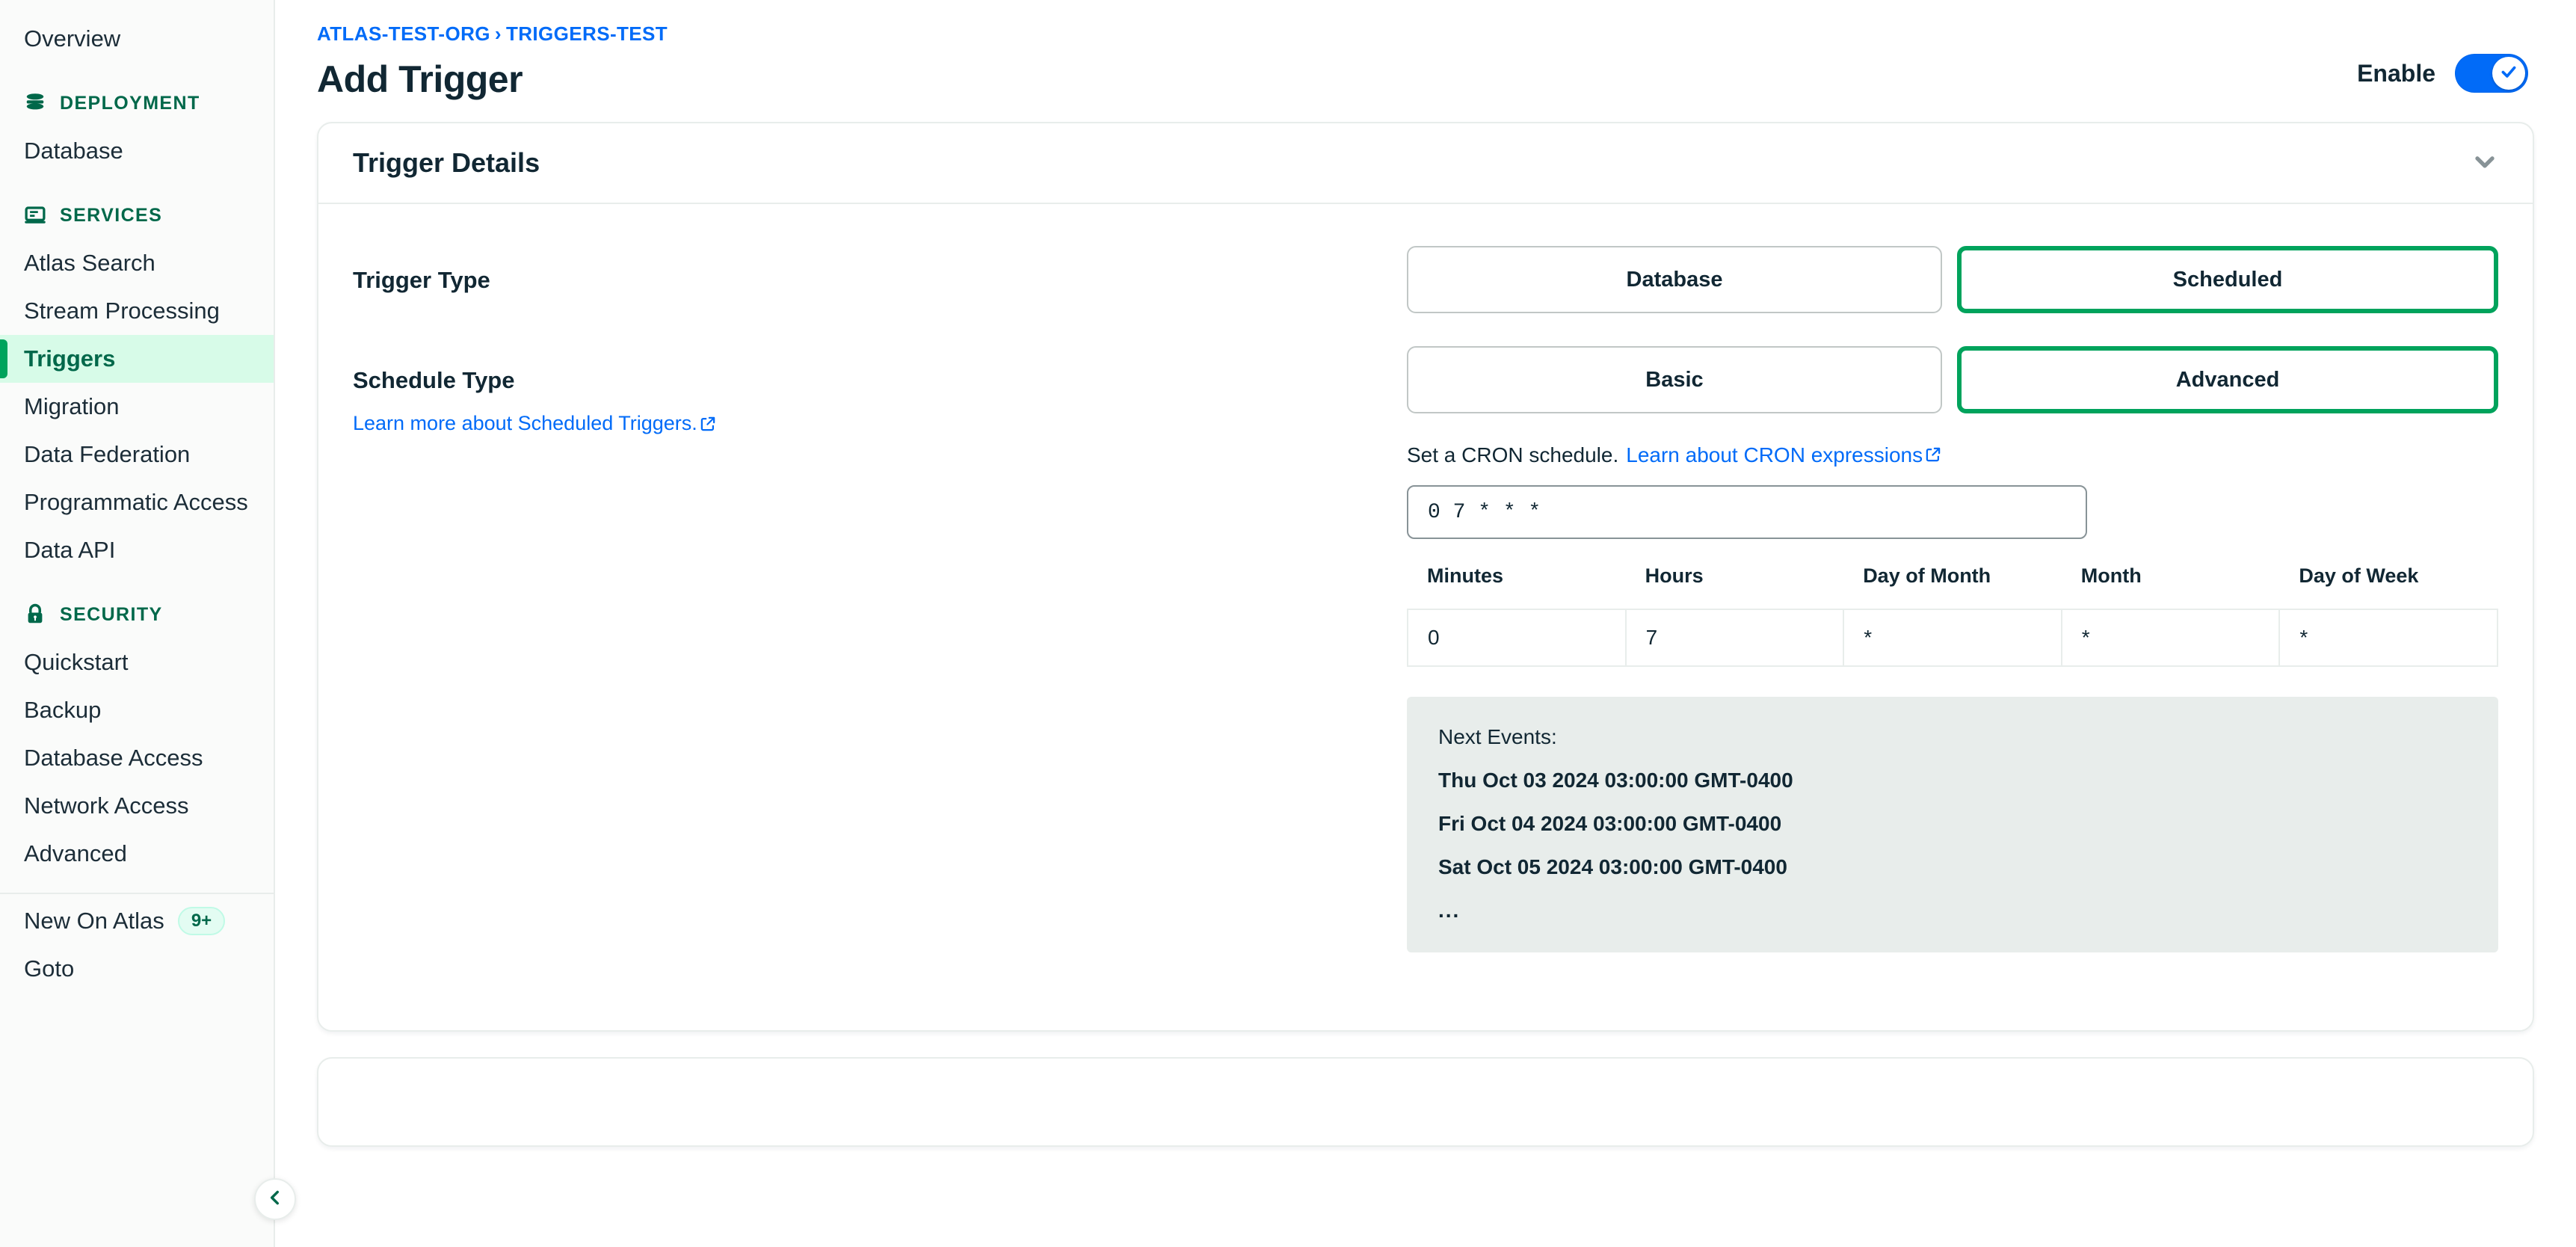 This screenshot has width=2576, height=1247. Describe the element at coordinates (1774, 455) in the screenshot. I see `cron-expressions-learn-text: Learn about CRON expressions` at that location.